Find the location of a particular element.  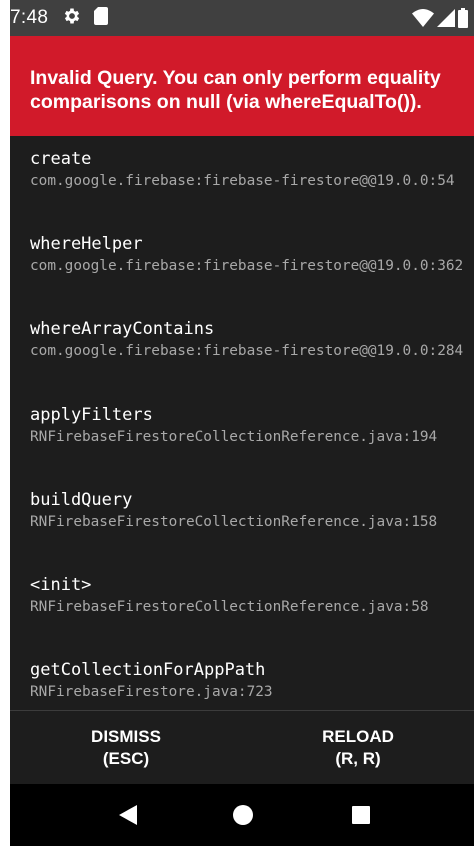

wifi-icon is located at coordinates (423, 20).